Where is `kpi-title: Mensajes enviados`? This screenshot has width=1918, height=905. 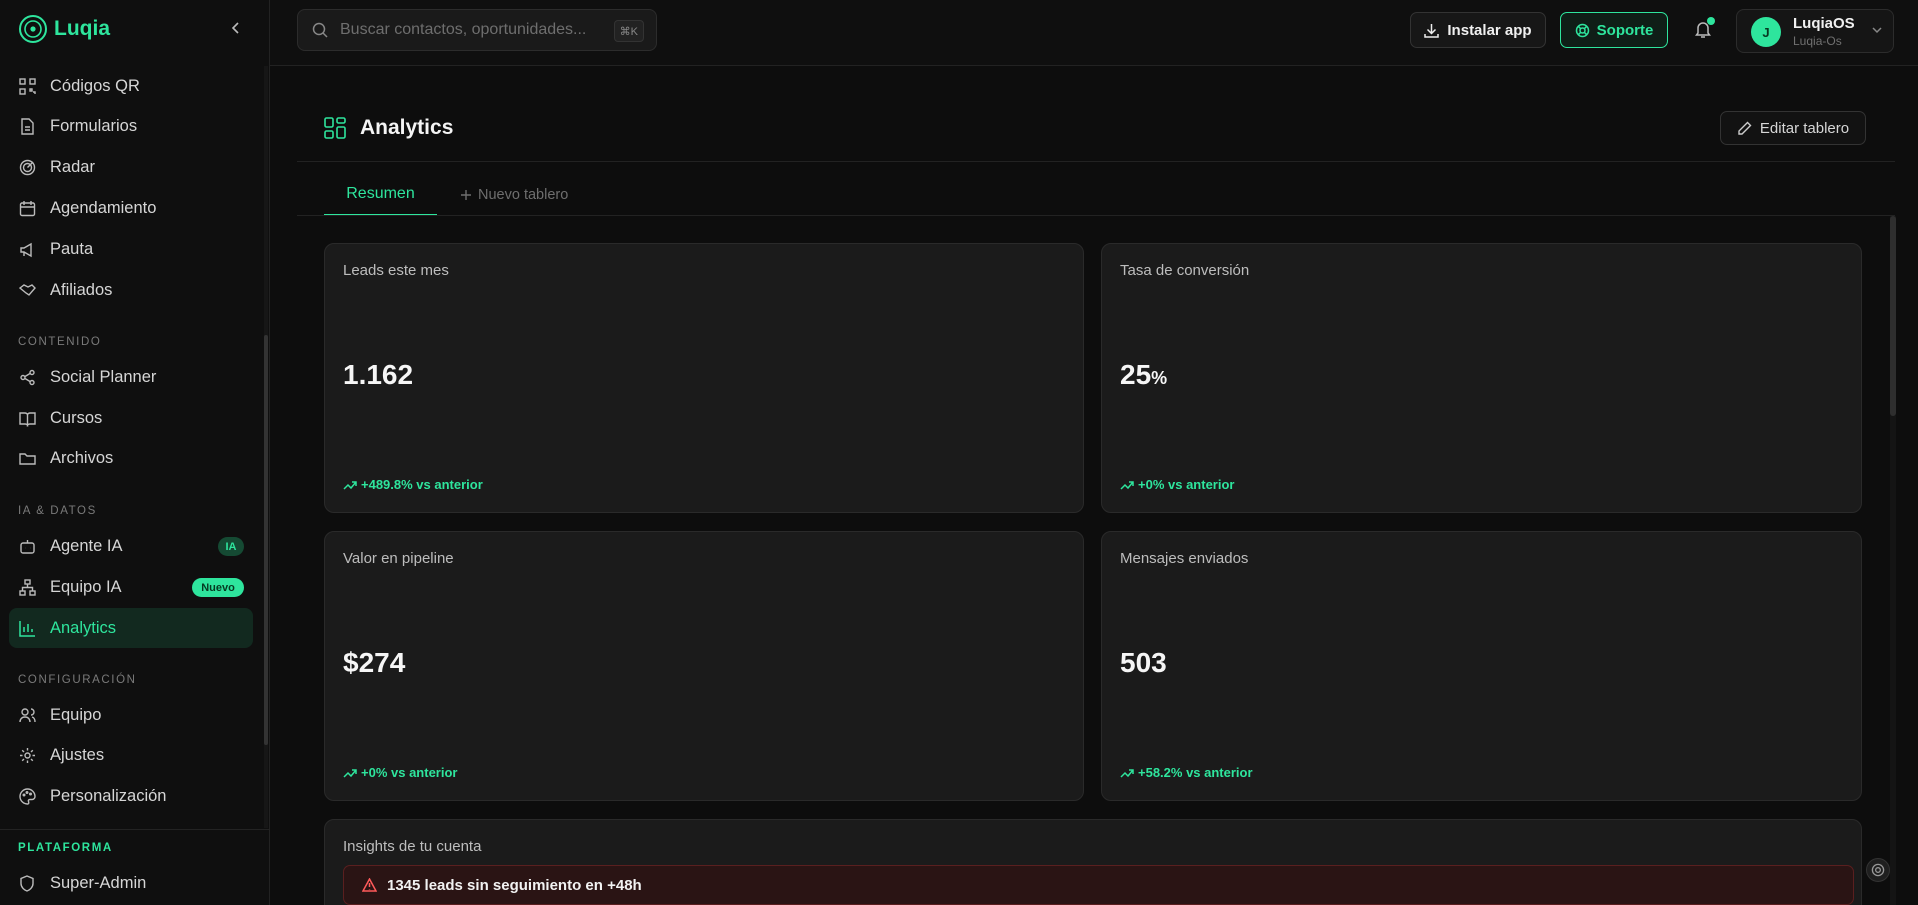
kpi-title: Mensajes enviados is located at coordinates (1184, 558).